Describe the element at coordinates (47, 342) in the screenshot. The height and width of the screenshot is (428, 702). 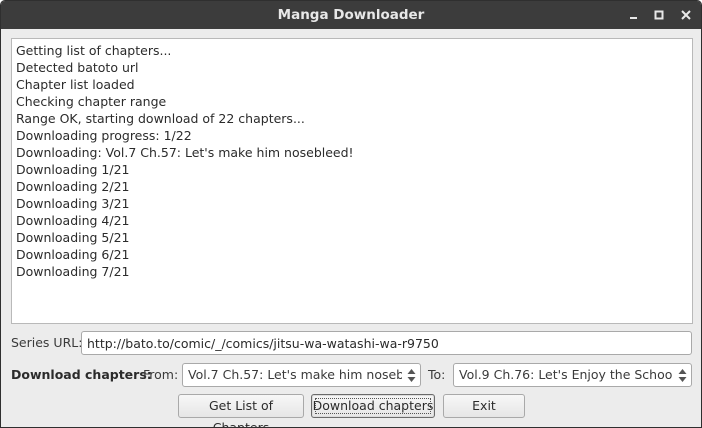
I see `series-url-label: Series URL:` at that location.